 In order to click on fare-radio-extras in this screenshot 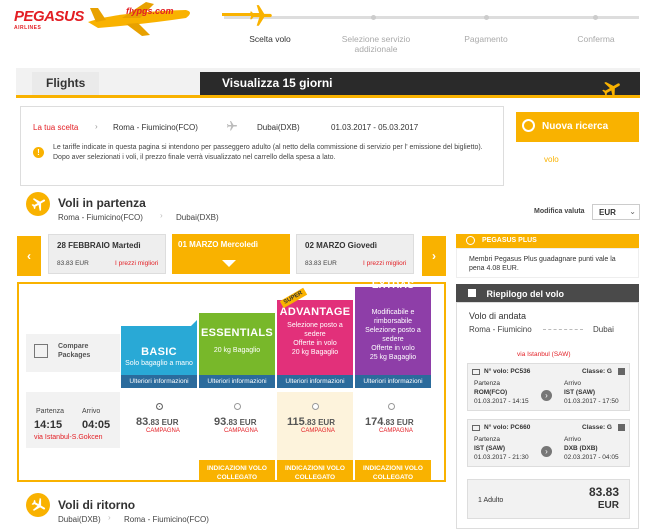, I will do `click(391, 406)`.